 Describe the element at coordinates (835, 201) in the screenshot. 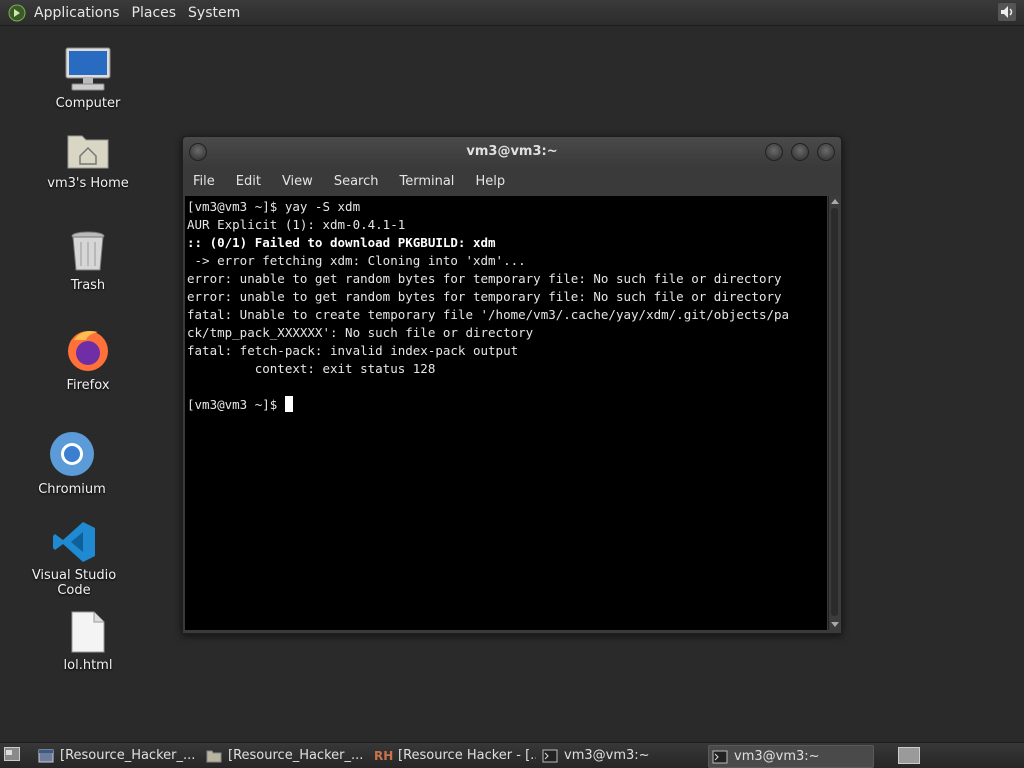

I see `scroll-up-arrow-icon` at that location.